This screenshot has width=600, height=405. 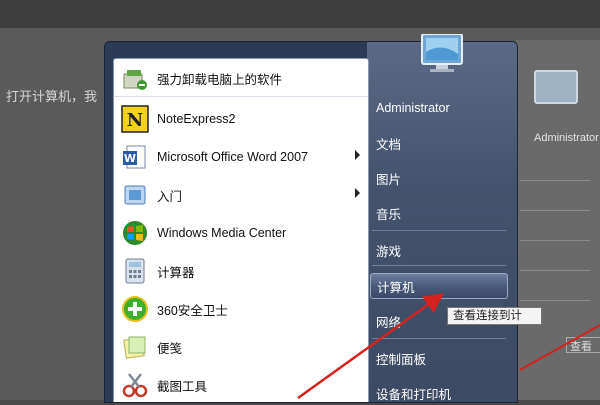 I want to click on program-item-uninstaller: 强力卸载电脑上的软件, so click(x=241, y=79).